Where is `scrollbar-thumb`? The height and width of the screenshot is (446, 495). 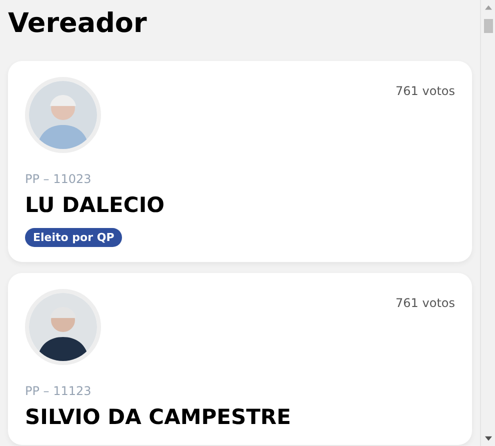 scrollbar-thumb is located at coordinates (488, 26).